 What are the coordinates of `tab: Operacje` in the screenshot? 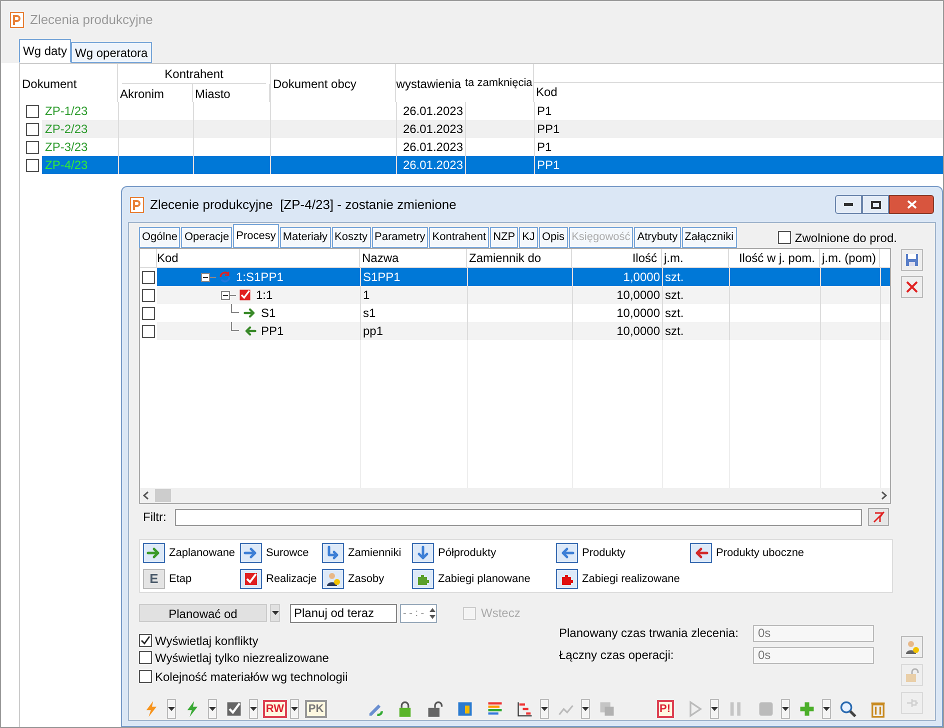 It's located at (206, 237).